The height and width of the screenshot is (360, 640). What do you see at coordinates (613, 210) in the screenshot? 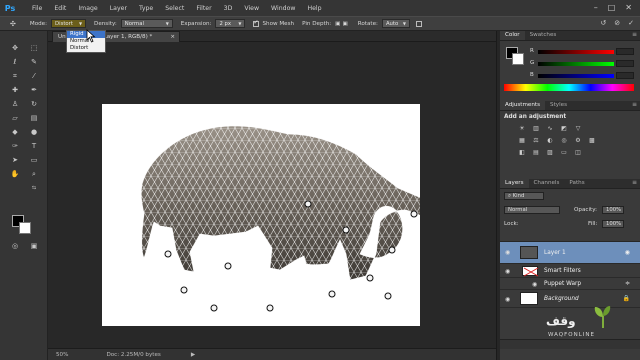
I see `opacity-field: 100%` at bounding box center [613, 210].